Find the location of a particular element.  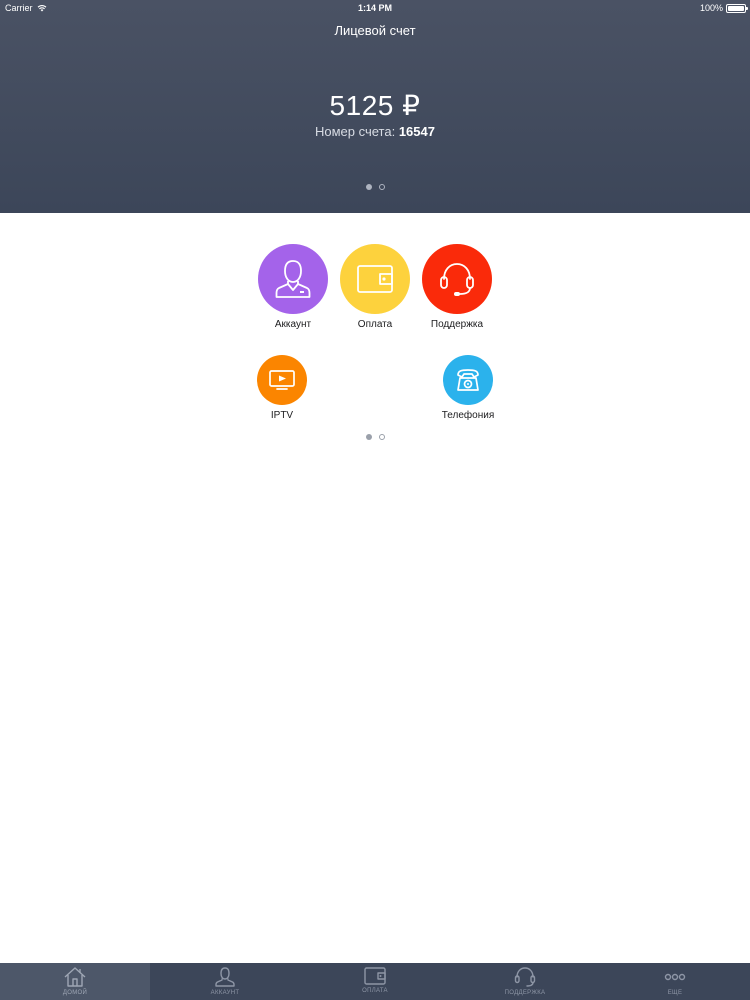

tab-label-more: Еще is located at coordinates (675, 993).